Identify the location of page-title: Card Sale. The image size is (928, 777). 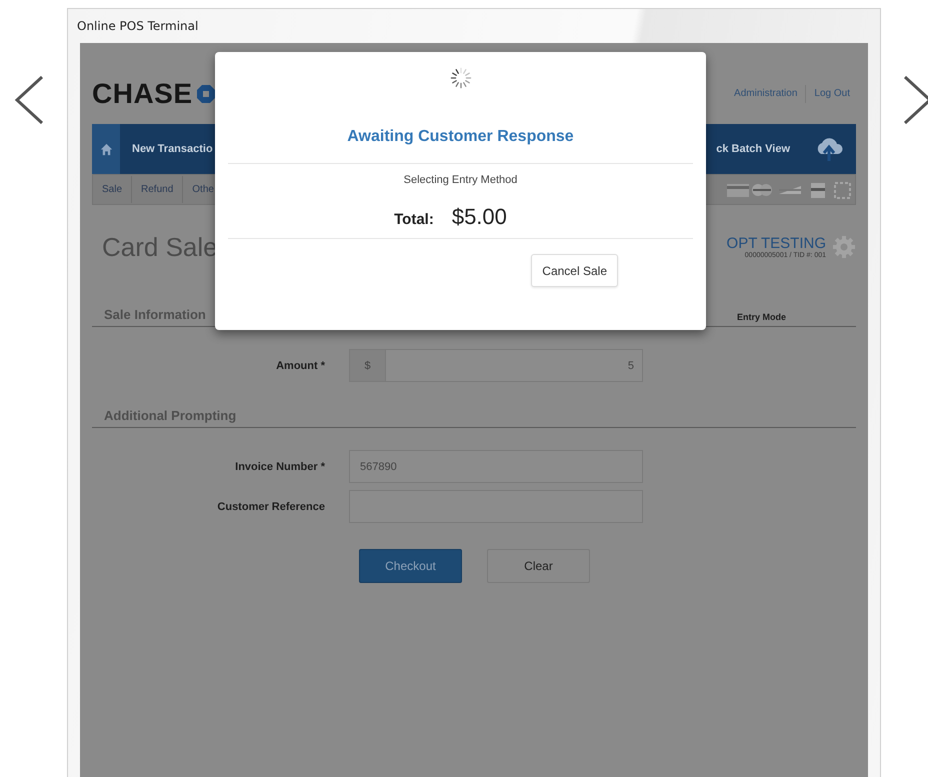
(159, 247).